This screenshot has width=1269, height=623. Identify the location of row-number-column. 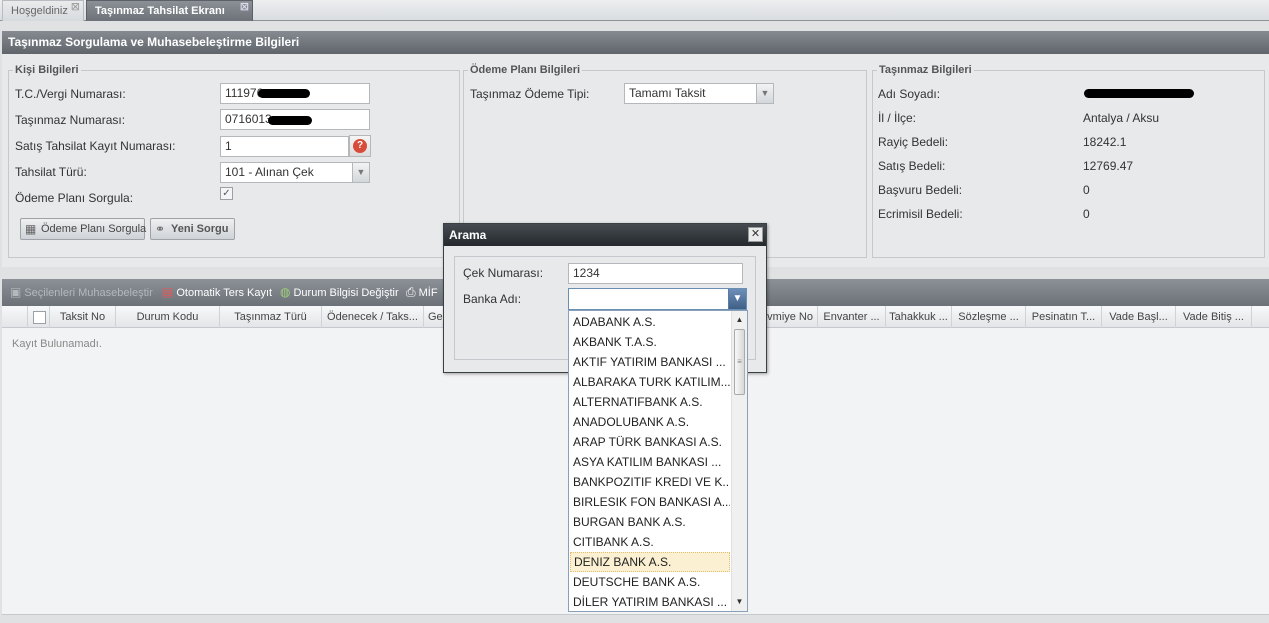
(15, 317).